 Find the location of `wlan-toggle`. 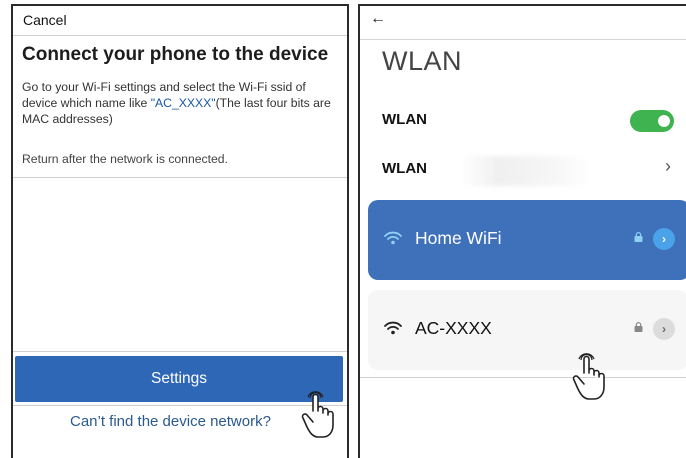

wlan-toggle is located at coordinates (652, 121).